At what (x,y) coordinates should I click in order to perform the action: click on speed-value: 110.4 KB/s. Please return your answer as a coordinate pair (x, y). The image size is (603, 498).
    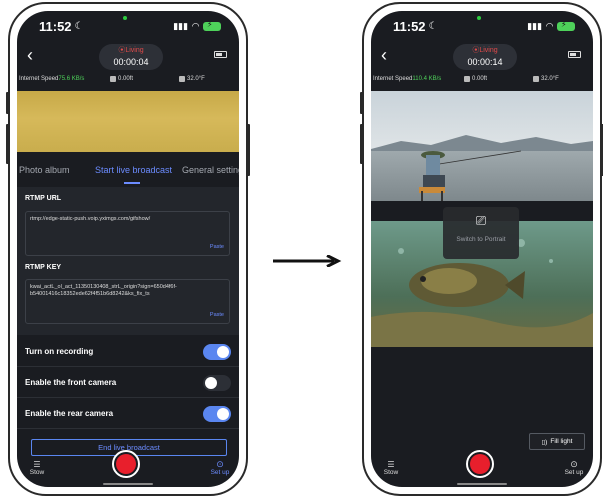
    Looking at the image, I should click on (427, 79).